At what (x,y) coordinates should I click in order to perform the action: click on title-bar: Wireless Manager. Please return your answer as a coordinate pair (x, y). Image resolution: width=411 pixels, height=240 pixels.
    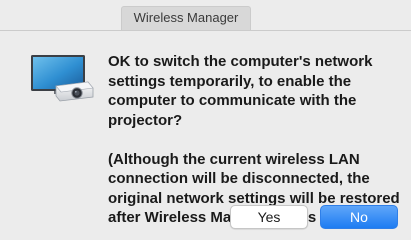
    Looking at the image, I should click on (205, 15).